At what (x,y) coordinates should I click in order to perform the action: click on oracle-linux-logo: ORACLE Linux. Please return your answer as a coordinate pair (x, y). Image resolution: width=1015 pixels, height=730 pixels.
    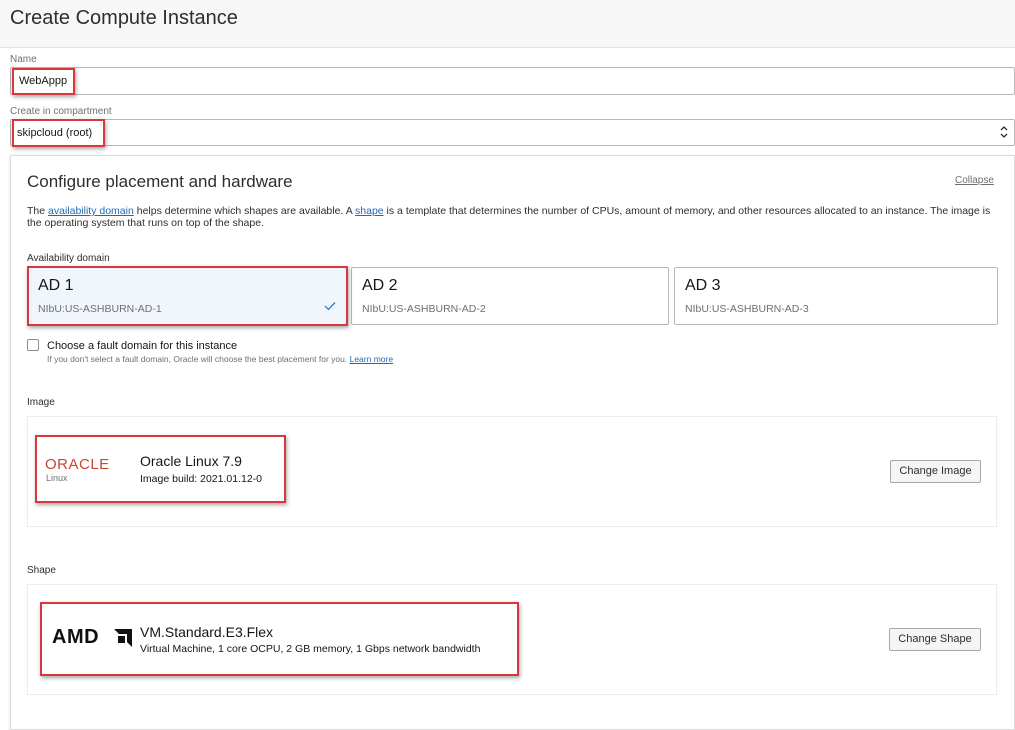
    Looking at the image, I should click on (77, 469).